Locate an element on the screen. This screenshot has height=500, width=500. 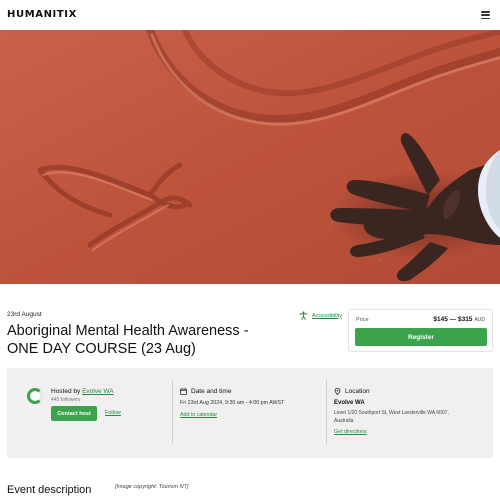
hosted-by-line: Hosted by Evolve WA is located at coordinates (82, 391).